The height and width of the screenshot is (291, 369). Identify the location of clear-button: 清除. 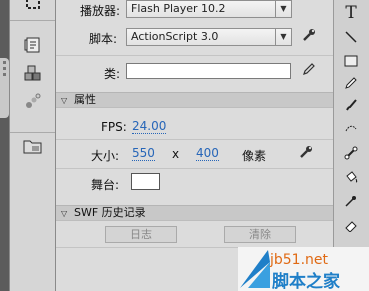
(260, 234).